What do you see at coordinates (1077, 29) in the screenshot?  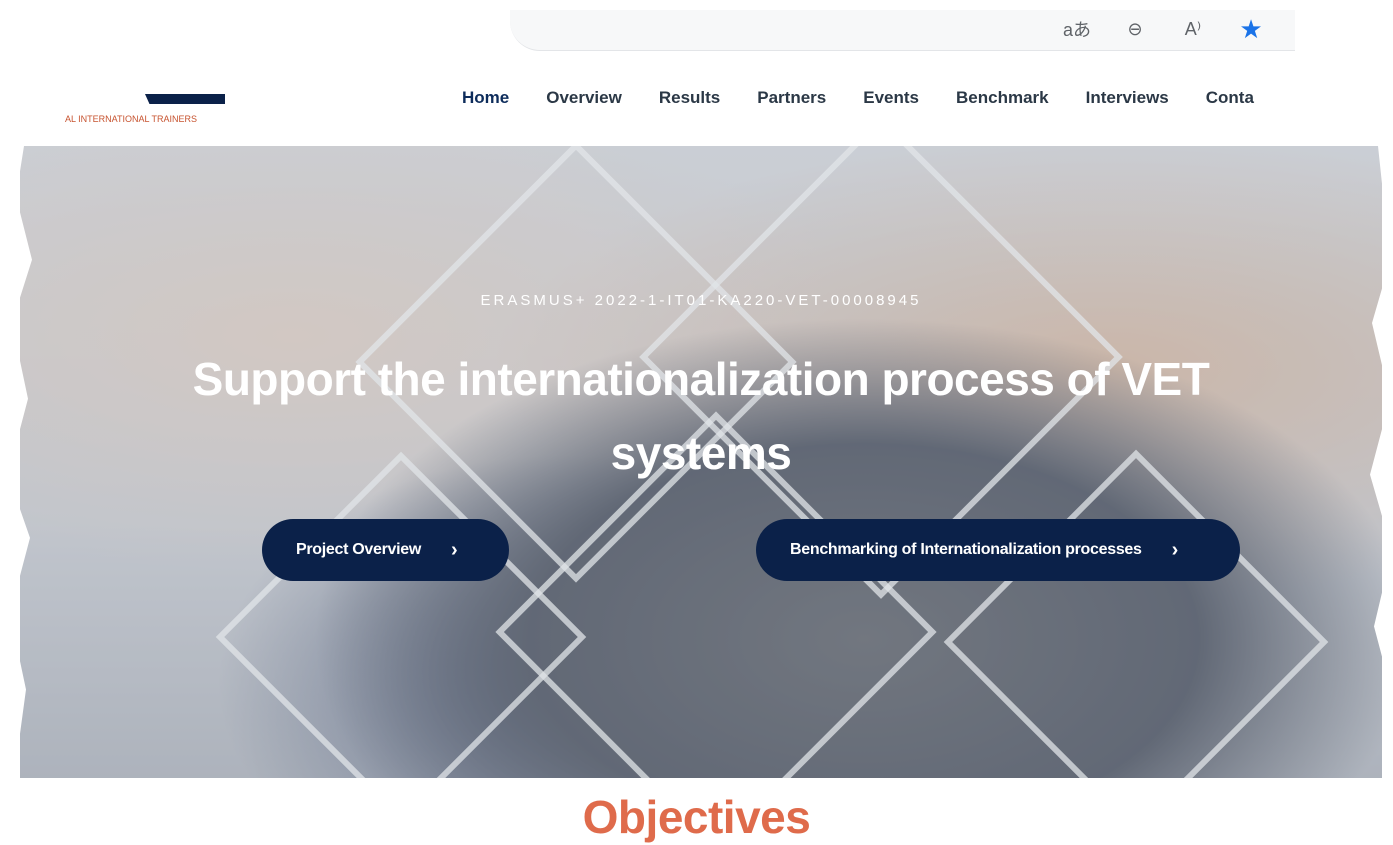 I see `translate-icon: aあ` at bounding box center [1077, 29].